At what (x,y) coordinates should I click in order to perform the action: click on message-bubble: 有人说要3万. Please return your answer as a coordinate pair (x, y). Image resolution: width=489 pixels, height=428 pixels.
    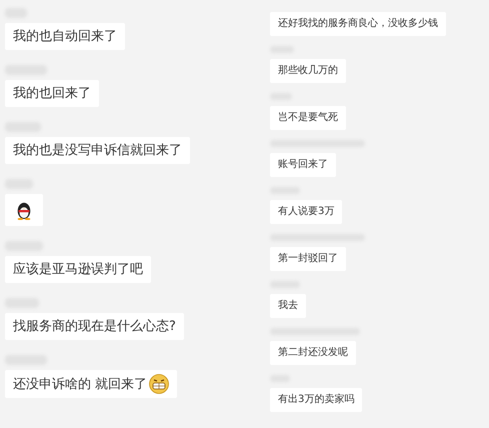
    Looking at the image, I should click on (306, 212).